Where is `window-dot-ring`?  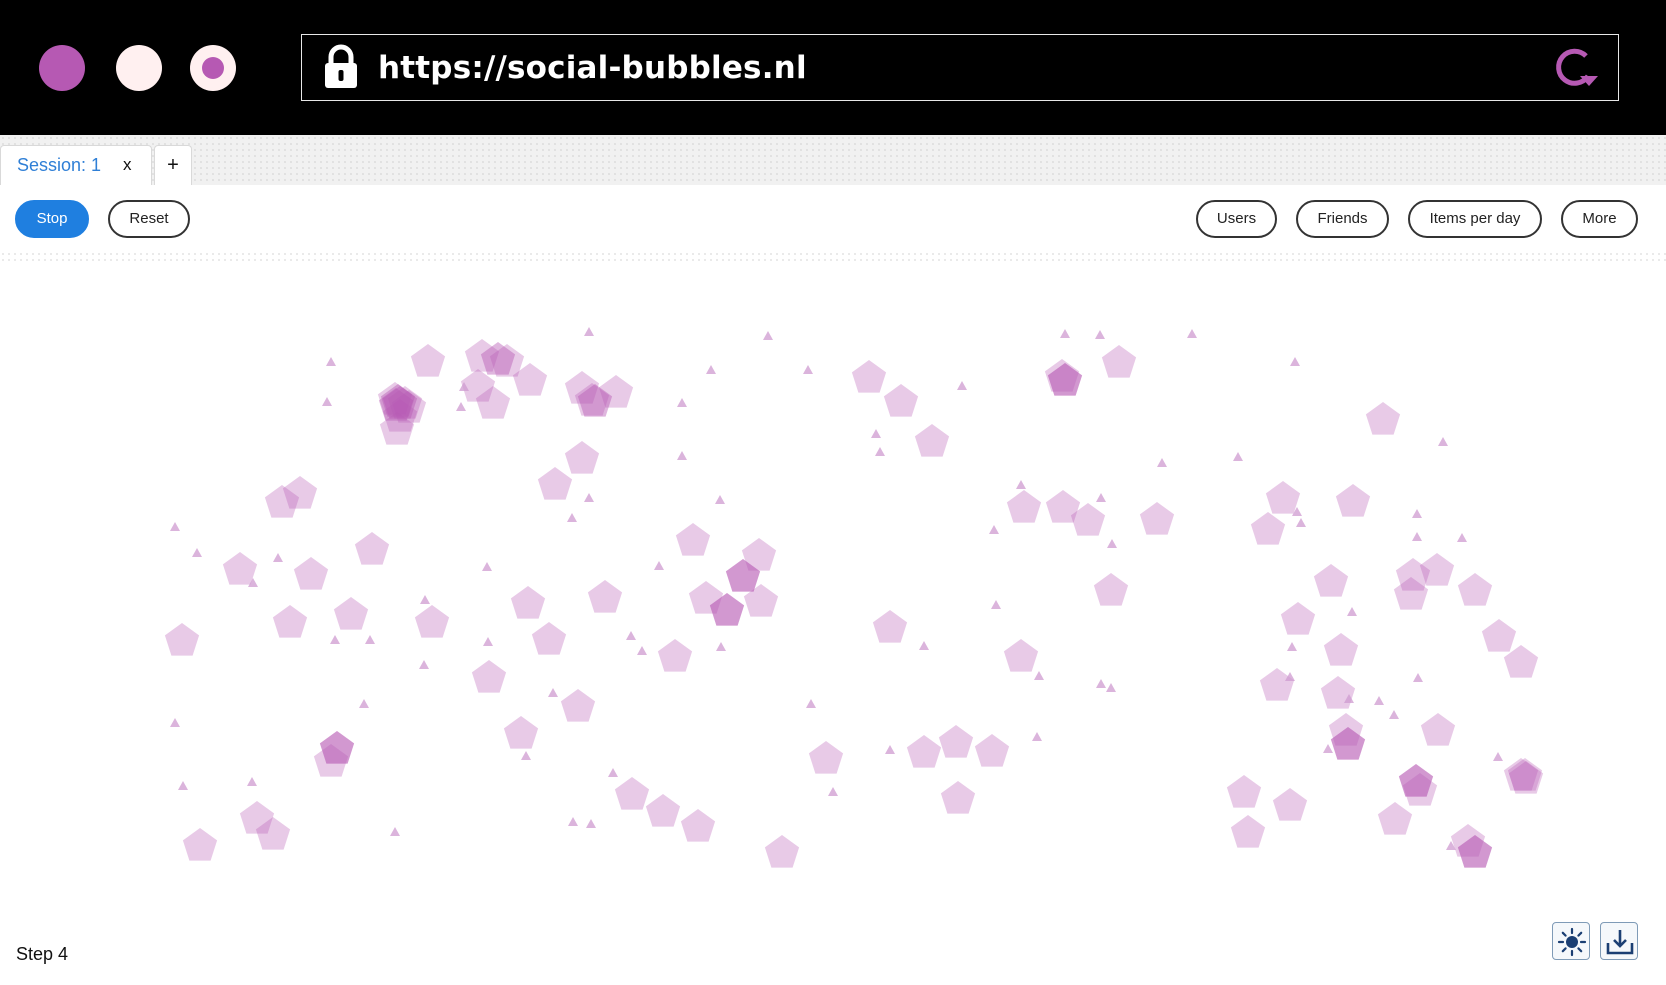
window-dot-ring is located at coordinates (213, 68).